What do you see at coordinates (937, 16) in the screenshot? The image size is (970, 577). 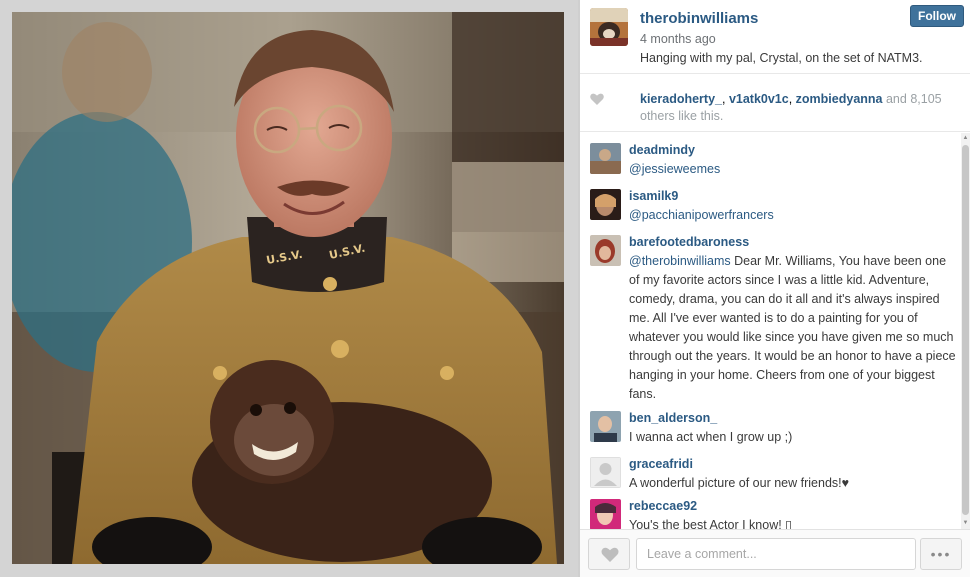 I see `follow-button: Follow` at bounding box center [937, 16].